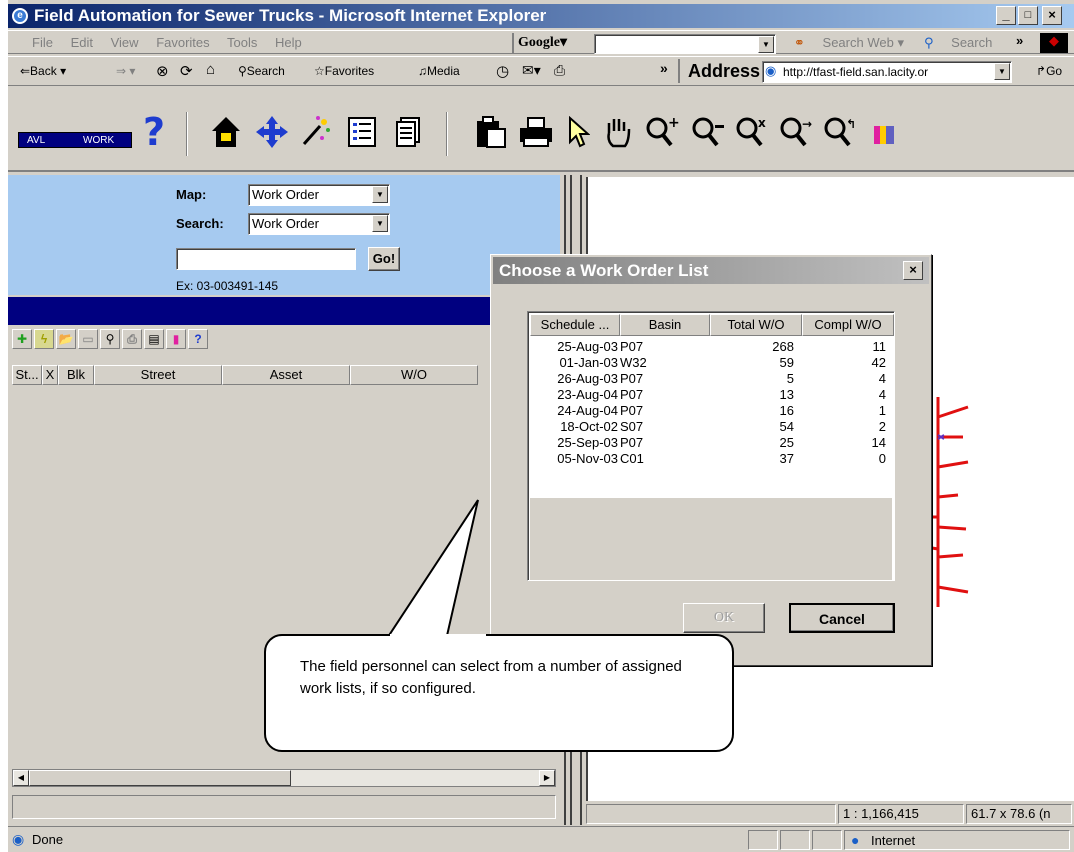  I want to click on magic-wand-icon, so click(316, 132).